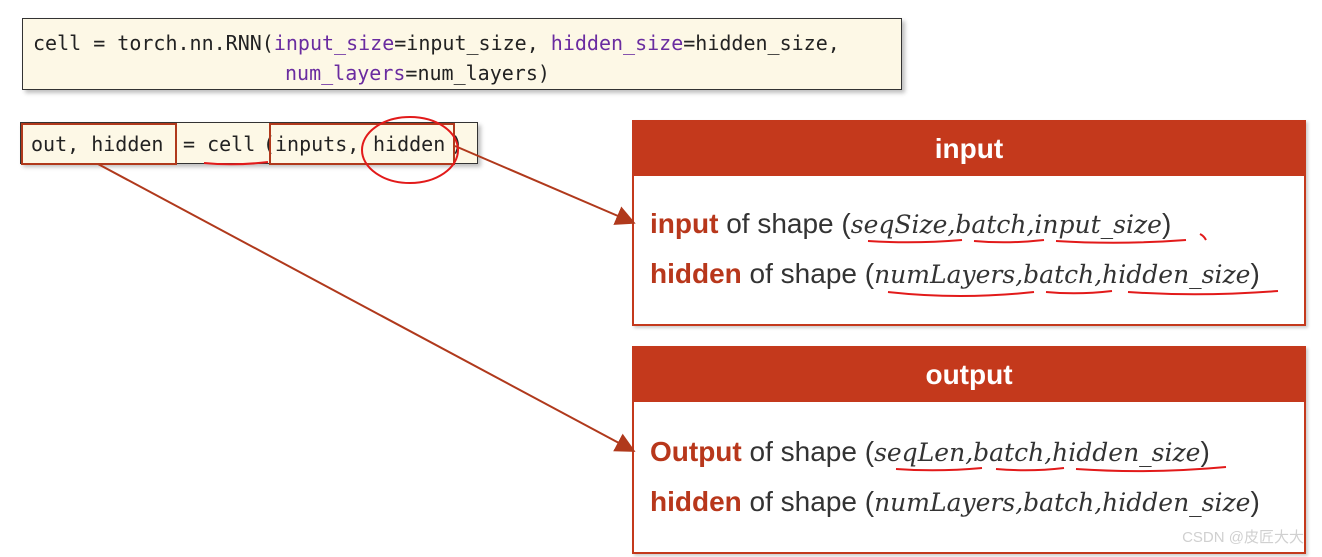 The width and height of the screenshot is (1322, 557). What do you see at coordinates (899, 224) in the screenshot?
I see `dim-a: seqSize` at bounding box center [899, 224].